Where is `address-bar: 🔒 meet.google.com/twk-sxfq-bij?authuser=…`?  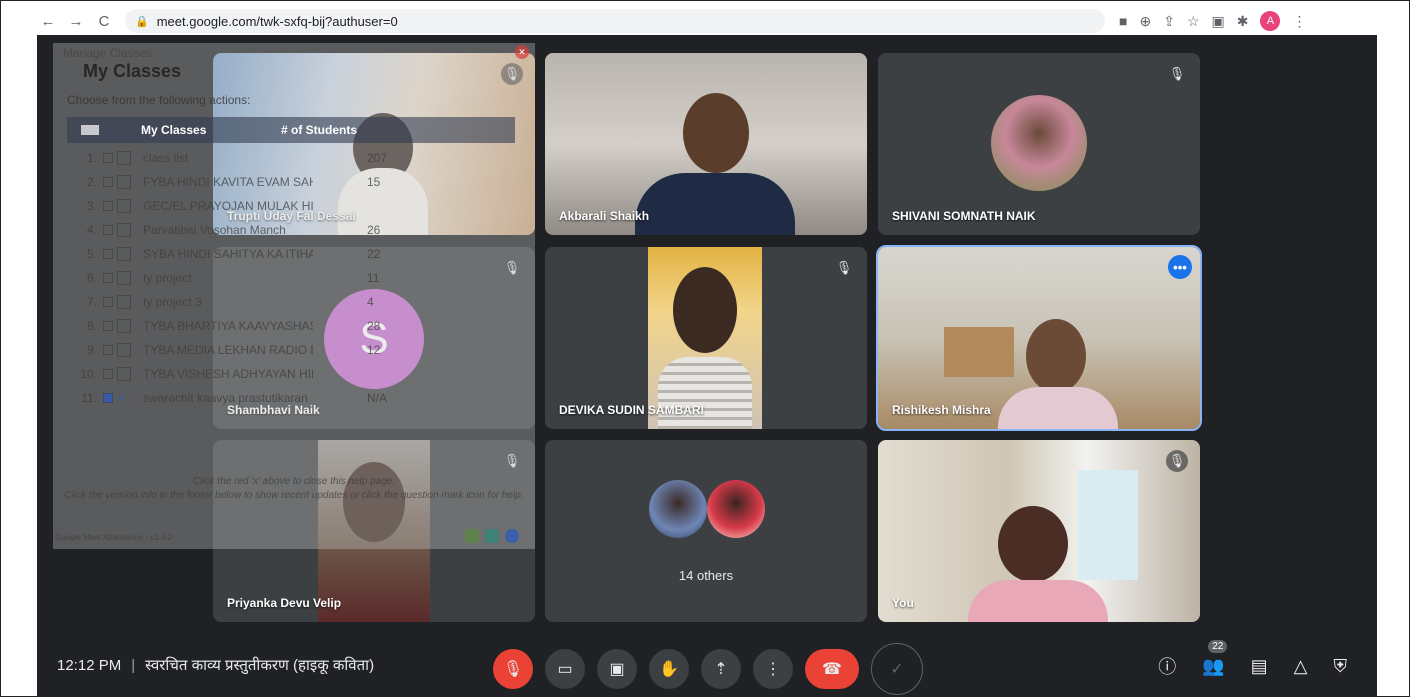 address-bar: 🔒 meet.google.com/twk-sxfq-bij?authuser=… is located at coordinates (615, 21).